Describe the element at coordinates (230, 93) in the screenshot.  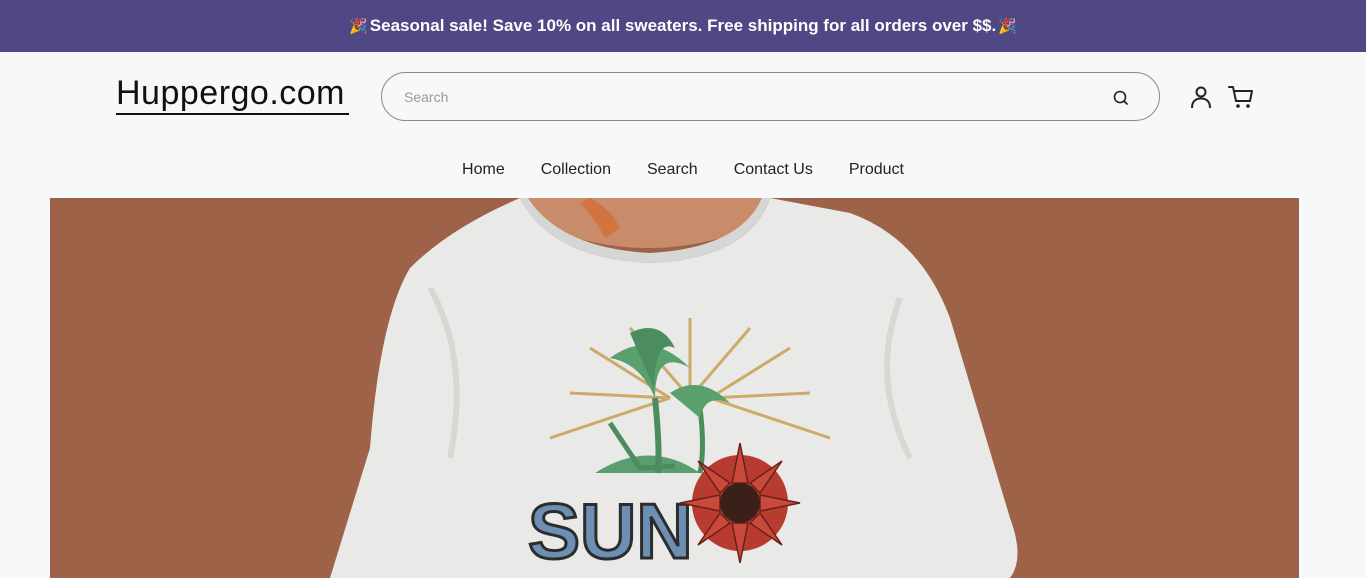
I see `site-logo: Huppergo.com` at that location.